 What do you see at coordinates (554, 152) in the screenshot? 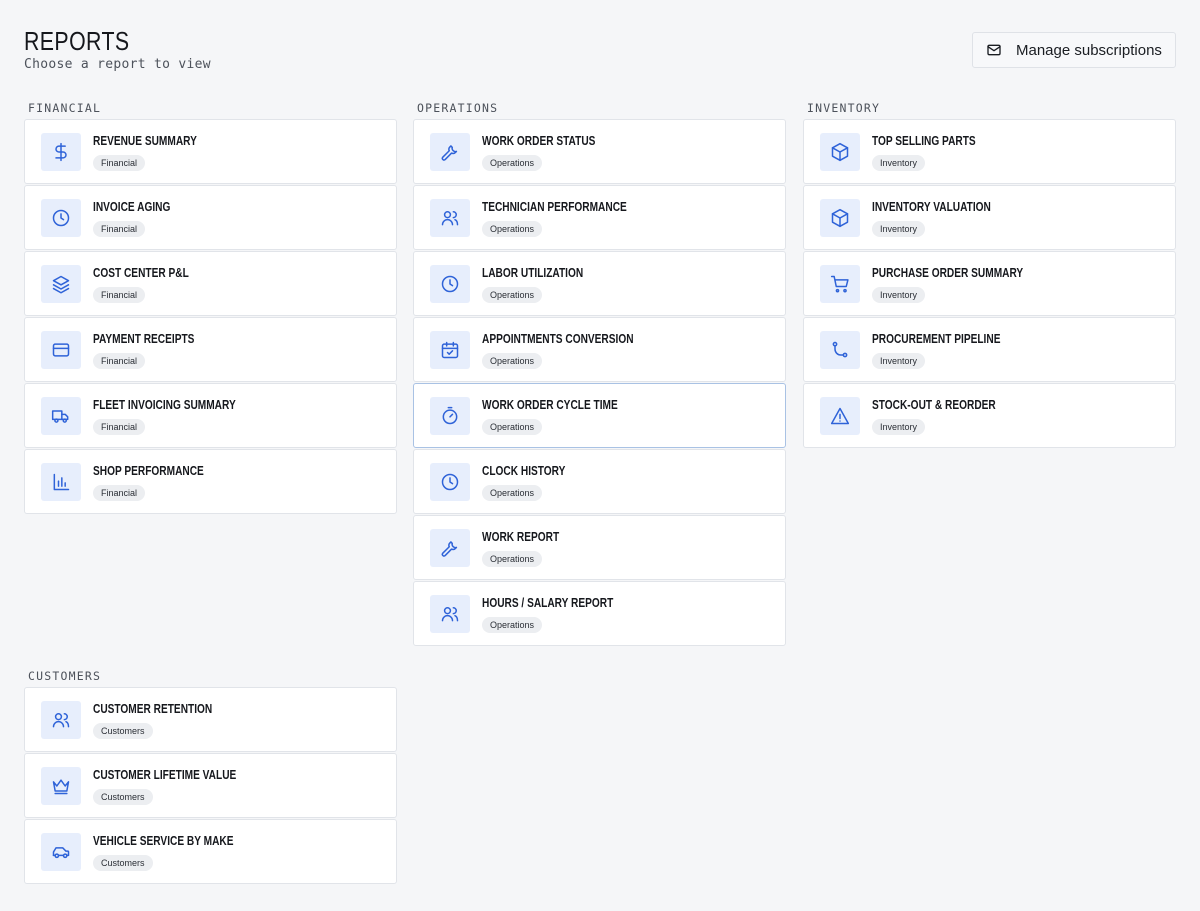
I see `report-card-text: WORK ORDER STATUS Operations` at bounding box center [554, 152].